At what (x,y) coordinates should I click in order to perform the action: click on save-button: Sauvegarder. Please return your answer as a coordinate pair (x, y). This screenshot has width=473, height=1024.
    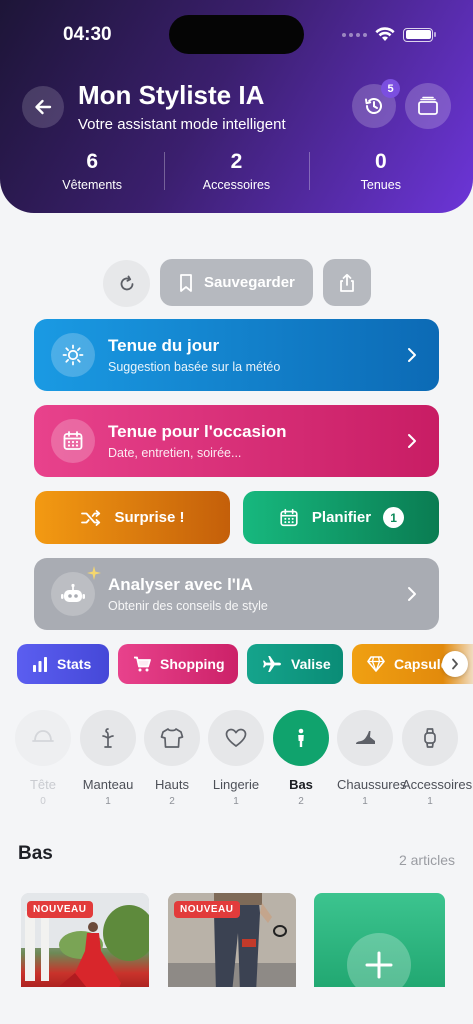
    Looking at the image, I should click on (236, 282).